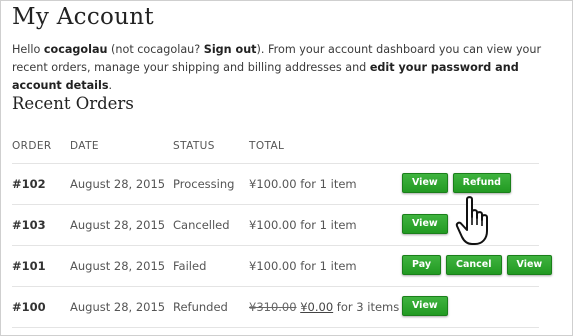  I want to click on orders-table-header: ORDER DATE STATUS TOTAL, so click(275, 145).